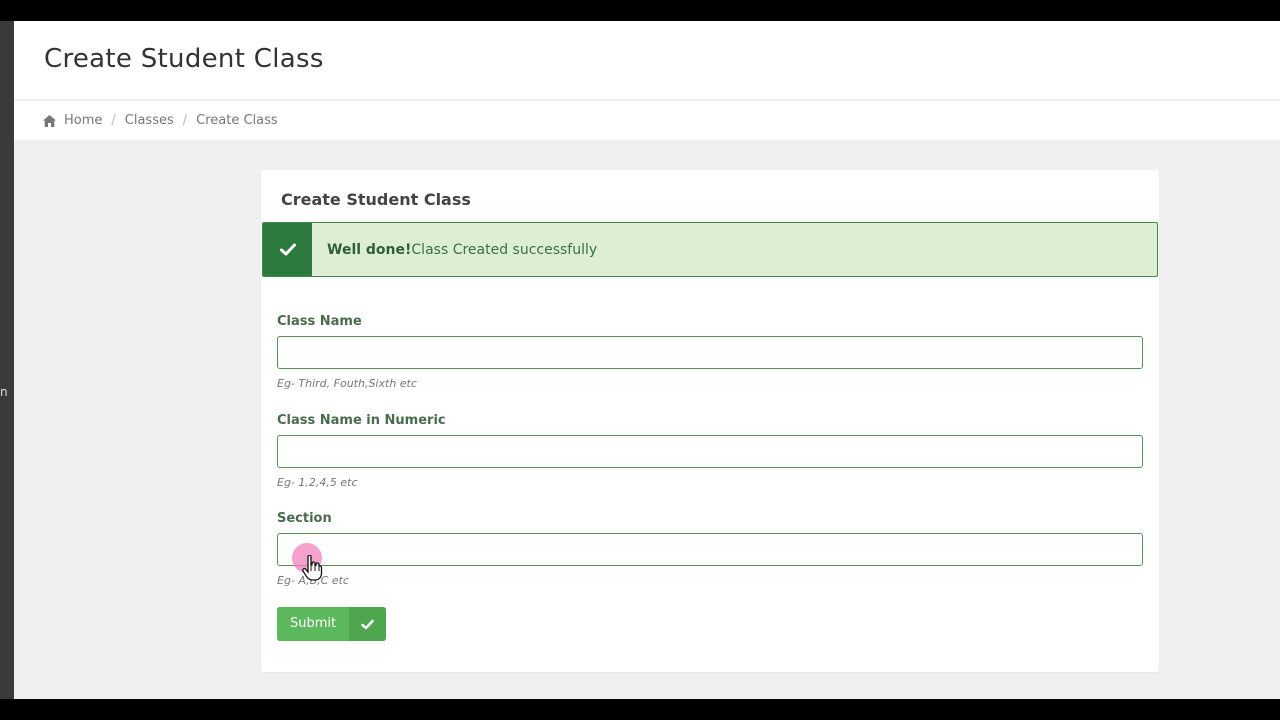 The height and width of the screenshot is (720, 1280). What do you see at coordinates (647, 120) in the screenshot?
I see `breadcrumb-bar: Home / Classes / Create Class` at bounding box center [647, 120].